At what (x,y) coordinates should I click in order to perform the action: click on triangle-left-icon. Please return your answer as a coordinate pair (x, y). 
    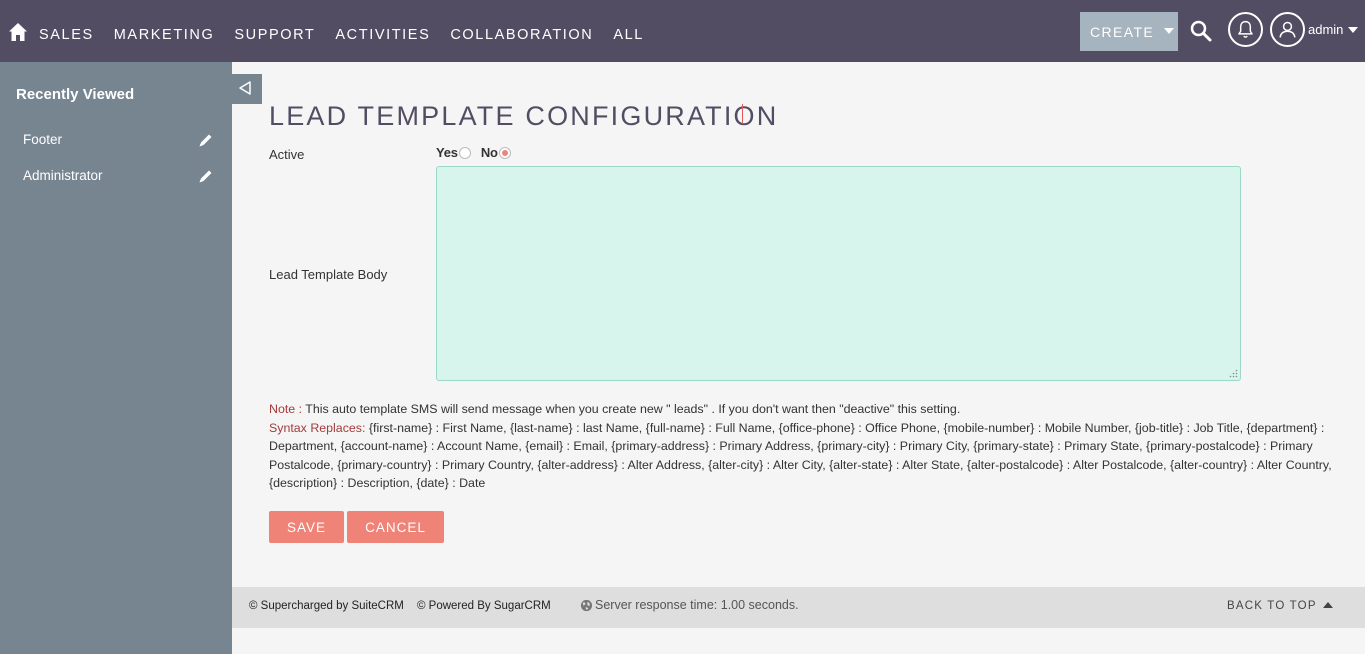
    Looking at the image, I should click on (245, 88).